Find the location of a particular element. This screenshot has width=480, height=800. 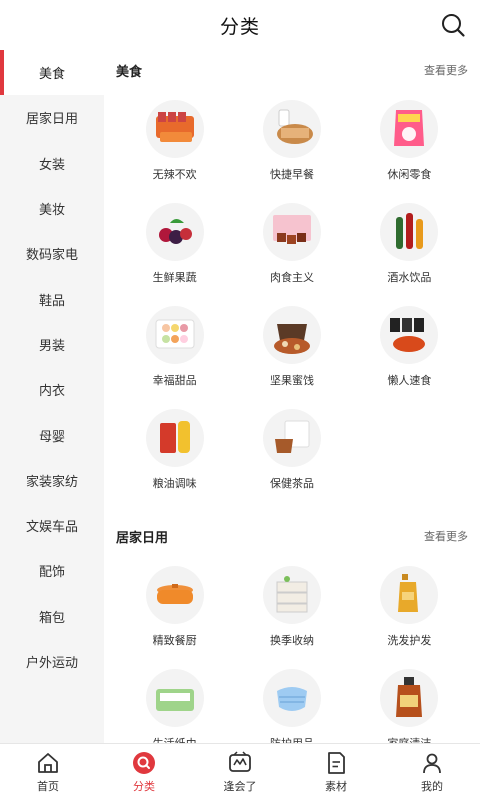

tab-category: 分类 is located at coordinates (144, 772).